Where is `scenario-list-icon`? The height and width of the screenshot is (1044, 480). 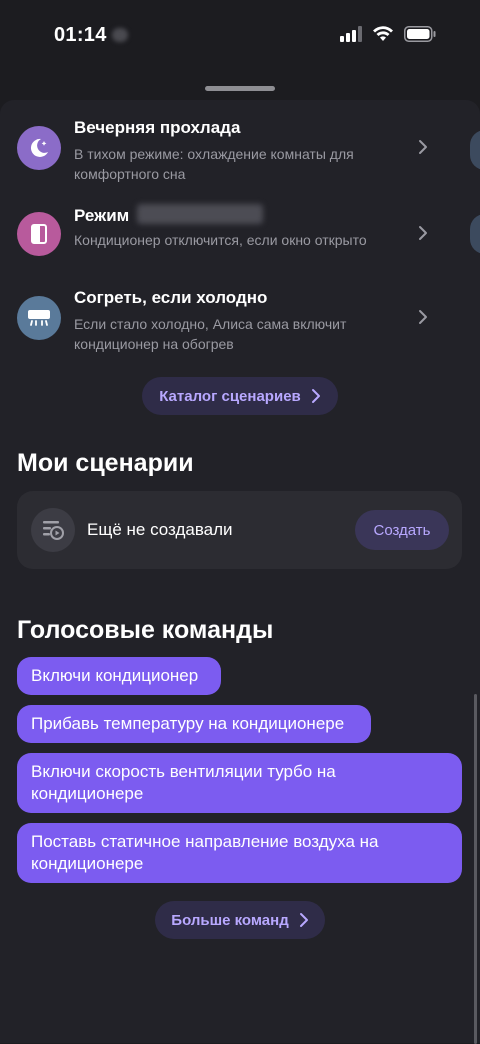
scenario-list-icon is located at coordinates (53, 530).